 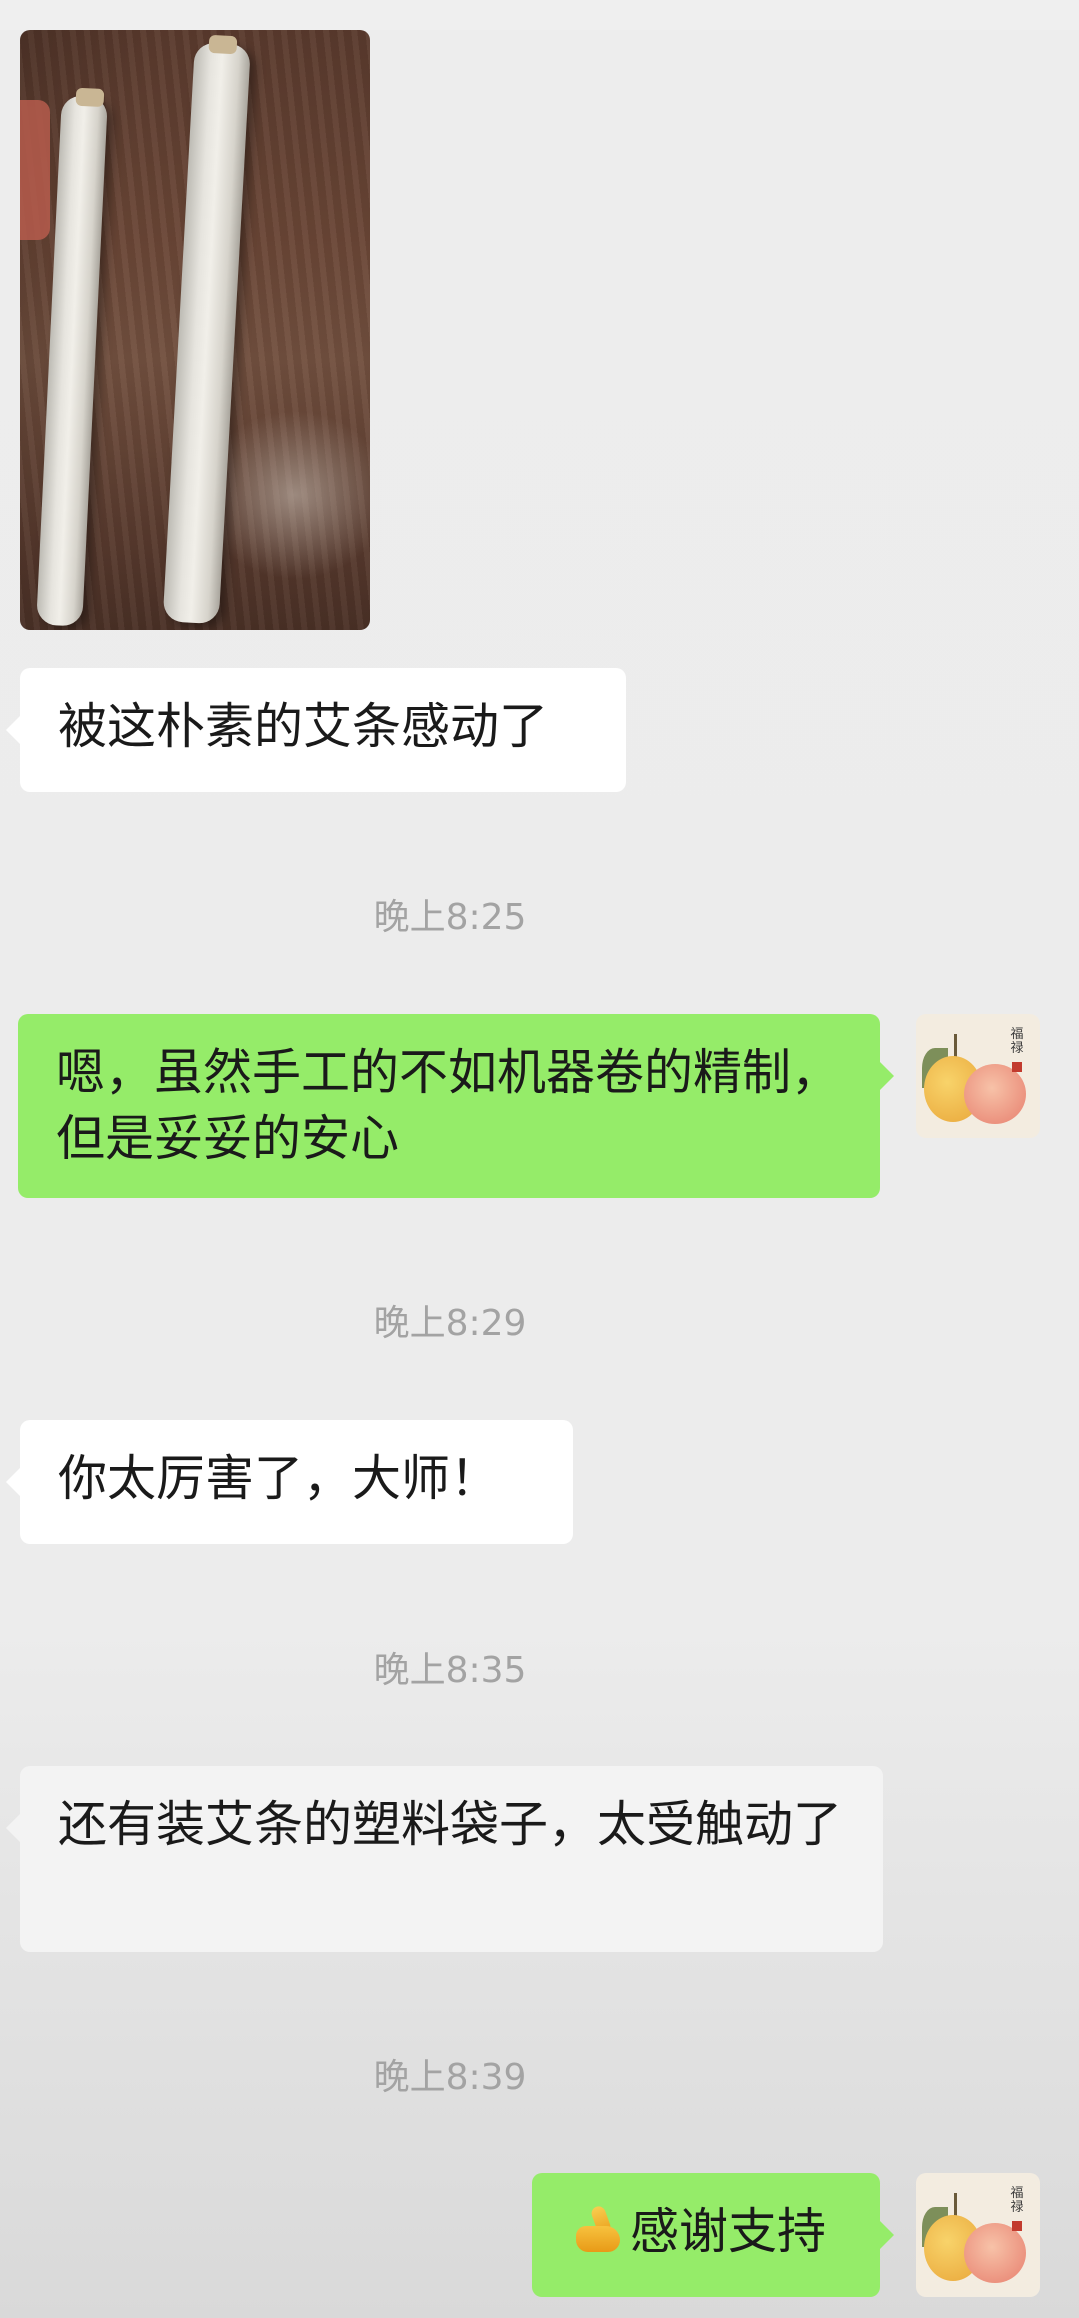 What do you see at coordinates (279, 1478) in the screenshot?
I see `message-text: 你太厉害了，大师！` at bounding box center [279, 1478].